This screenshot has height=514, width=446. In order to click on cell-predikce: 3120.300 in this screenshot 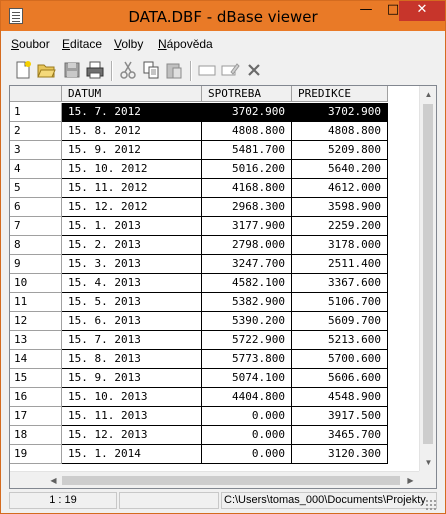, I will do `click(340, 454)`.